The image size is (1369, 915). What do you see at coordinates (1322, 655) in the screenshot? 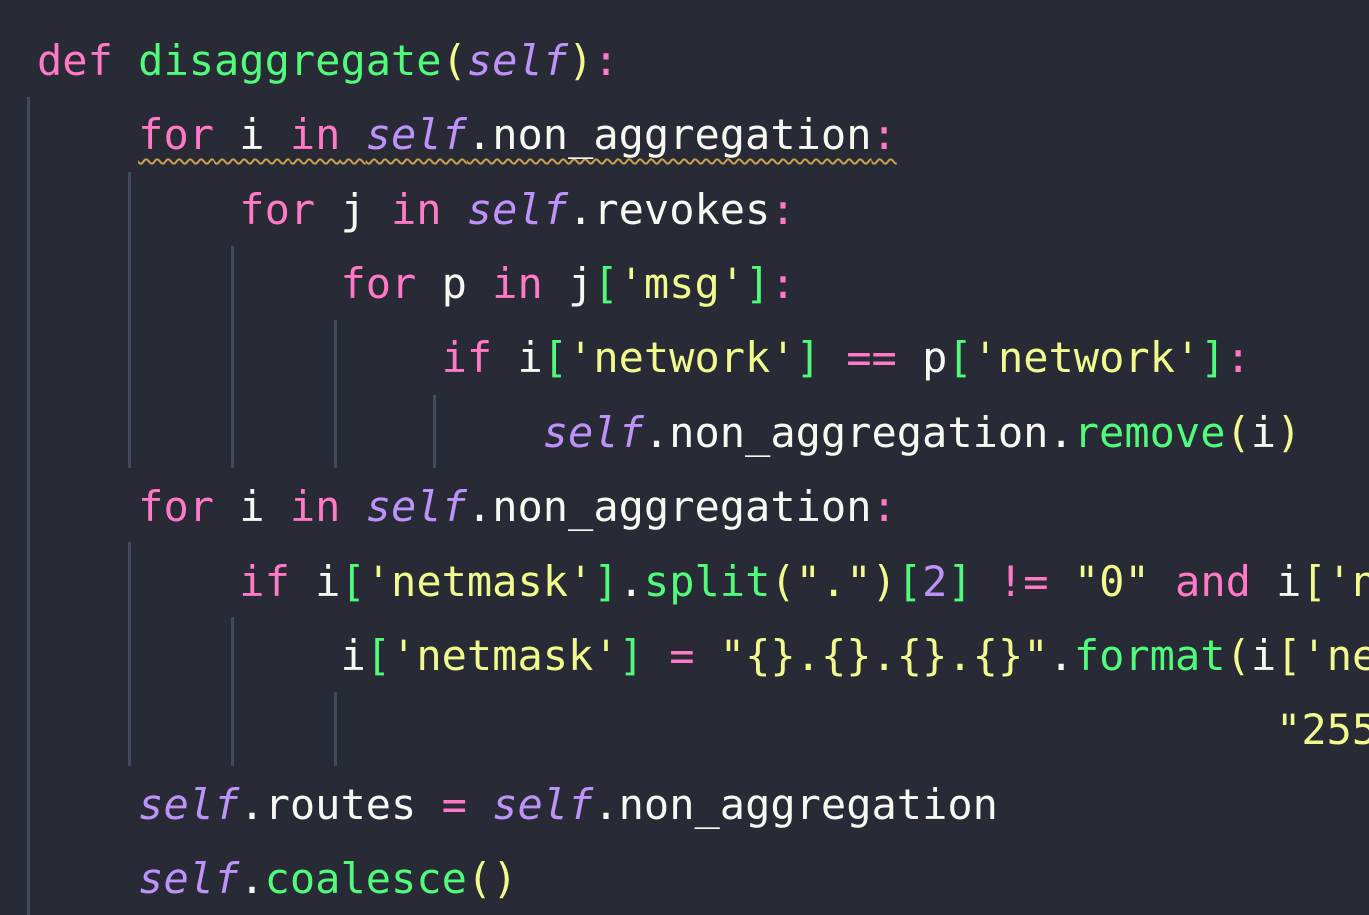
I see `token-string: ['ne` at bounding box center [1322, 655].